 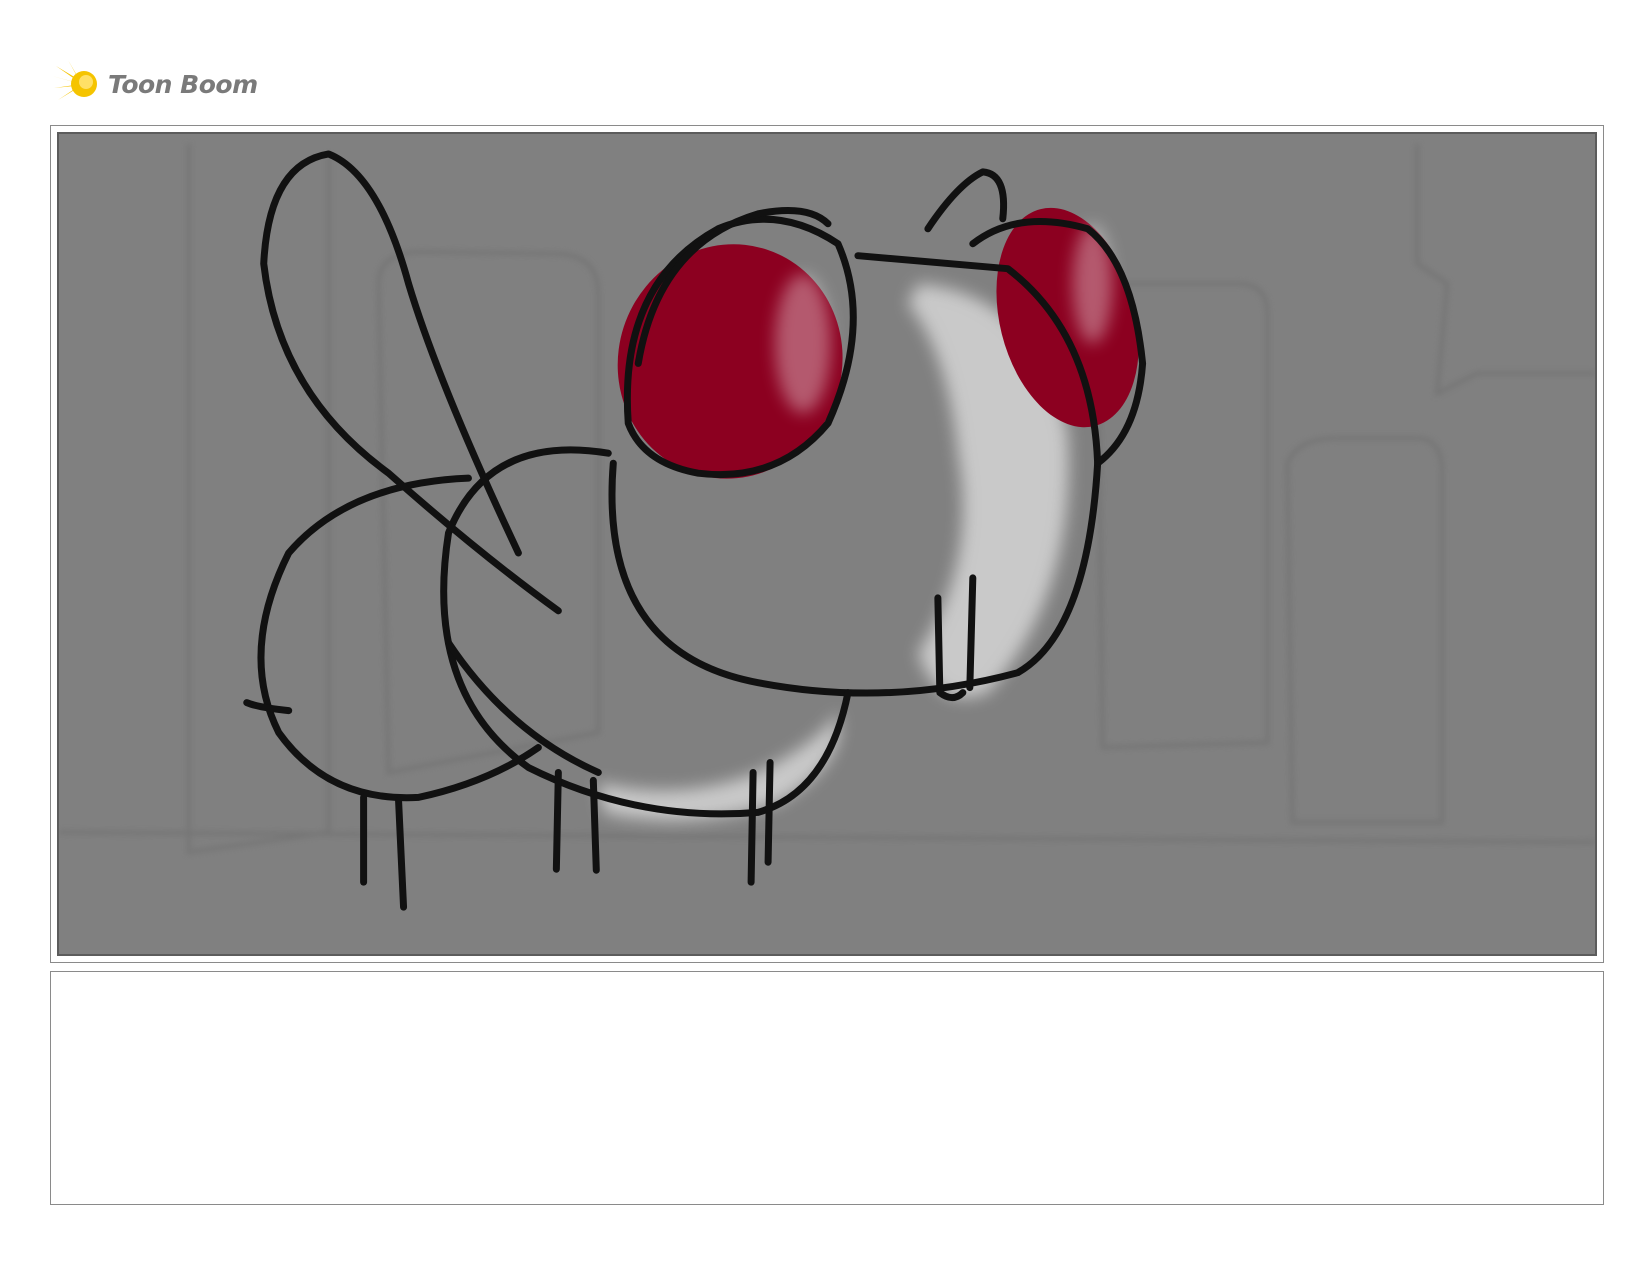 I want to click on toon-boom-logo: Toon Boom, so click(x=182, y=84).